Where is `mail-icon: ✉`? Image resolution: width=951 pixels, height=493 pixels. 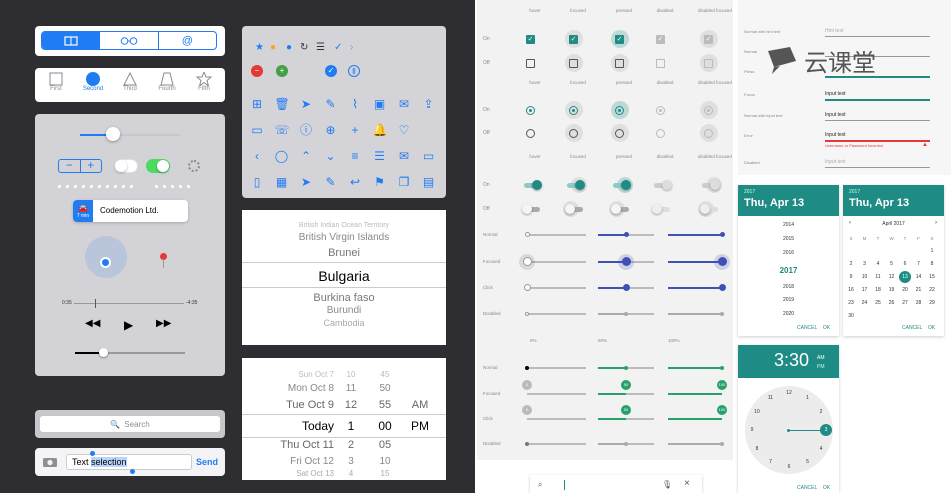
mail-icon: ✉ is located at coordinates (404, 104).